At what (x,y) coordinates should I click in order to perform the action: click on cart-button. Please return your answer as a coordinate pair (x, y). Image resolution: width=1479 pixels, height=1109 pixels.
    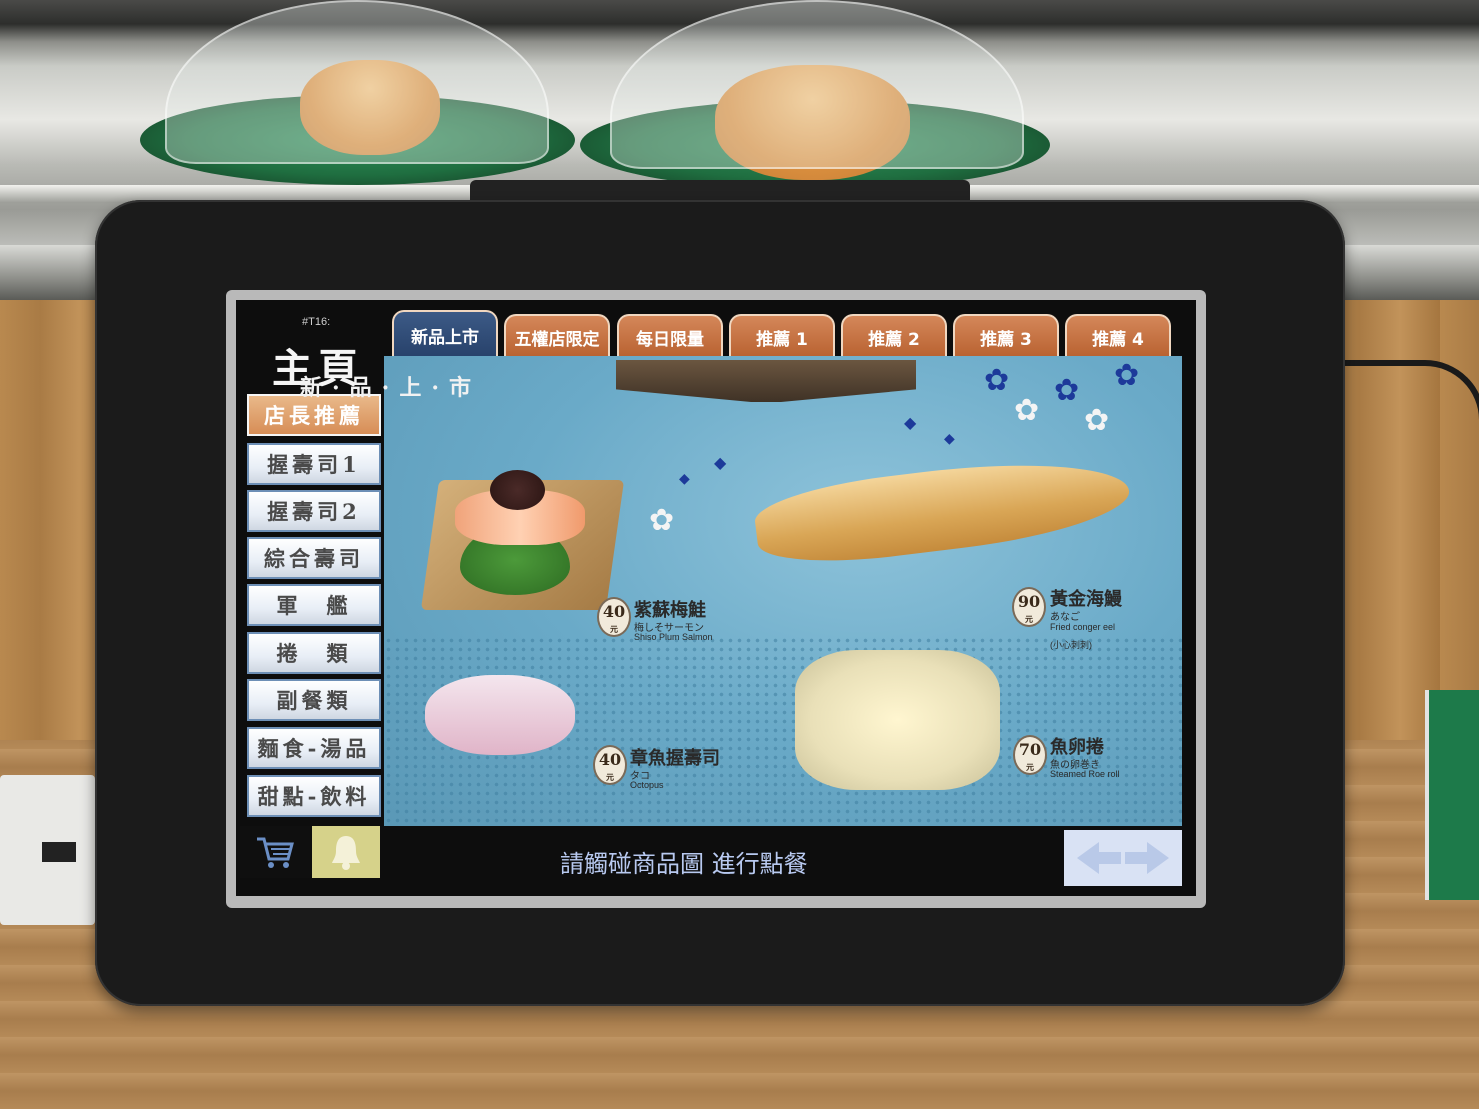
    Looking at the image, I should click on (275, 852).